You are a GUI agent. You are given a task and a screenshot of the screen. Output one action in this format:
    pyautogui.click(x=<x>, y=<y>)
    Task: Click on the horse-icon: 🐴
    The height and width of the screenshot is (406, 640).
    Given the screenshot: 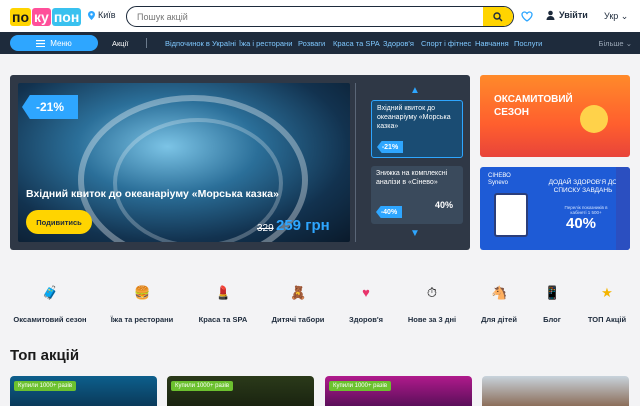 What is the action you would take?
    pyautogui.click(x=499, y=292)
    